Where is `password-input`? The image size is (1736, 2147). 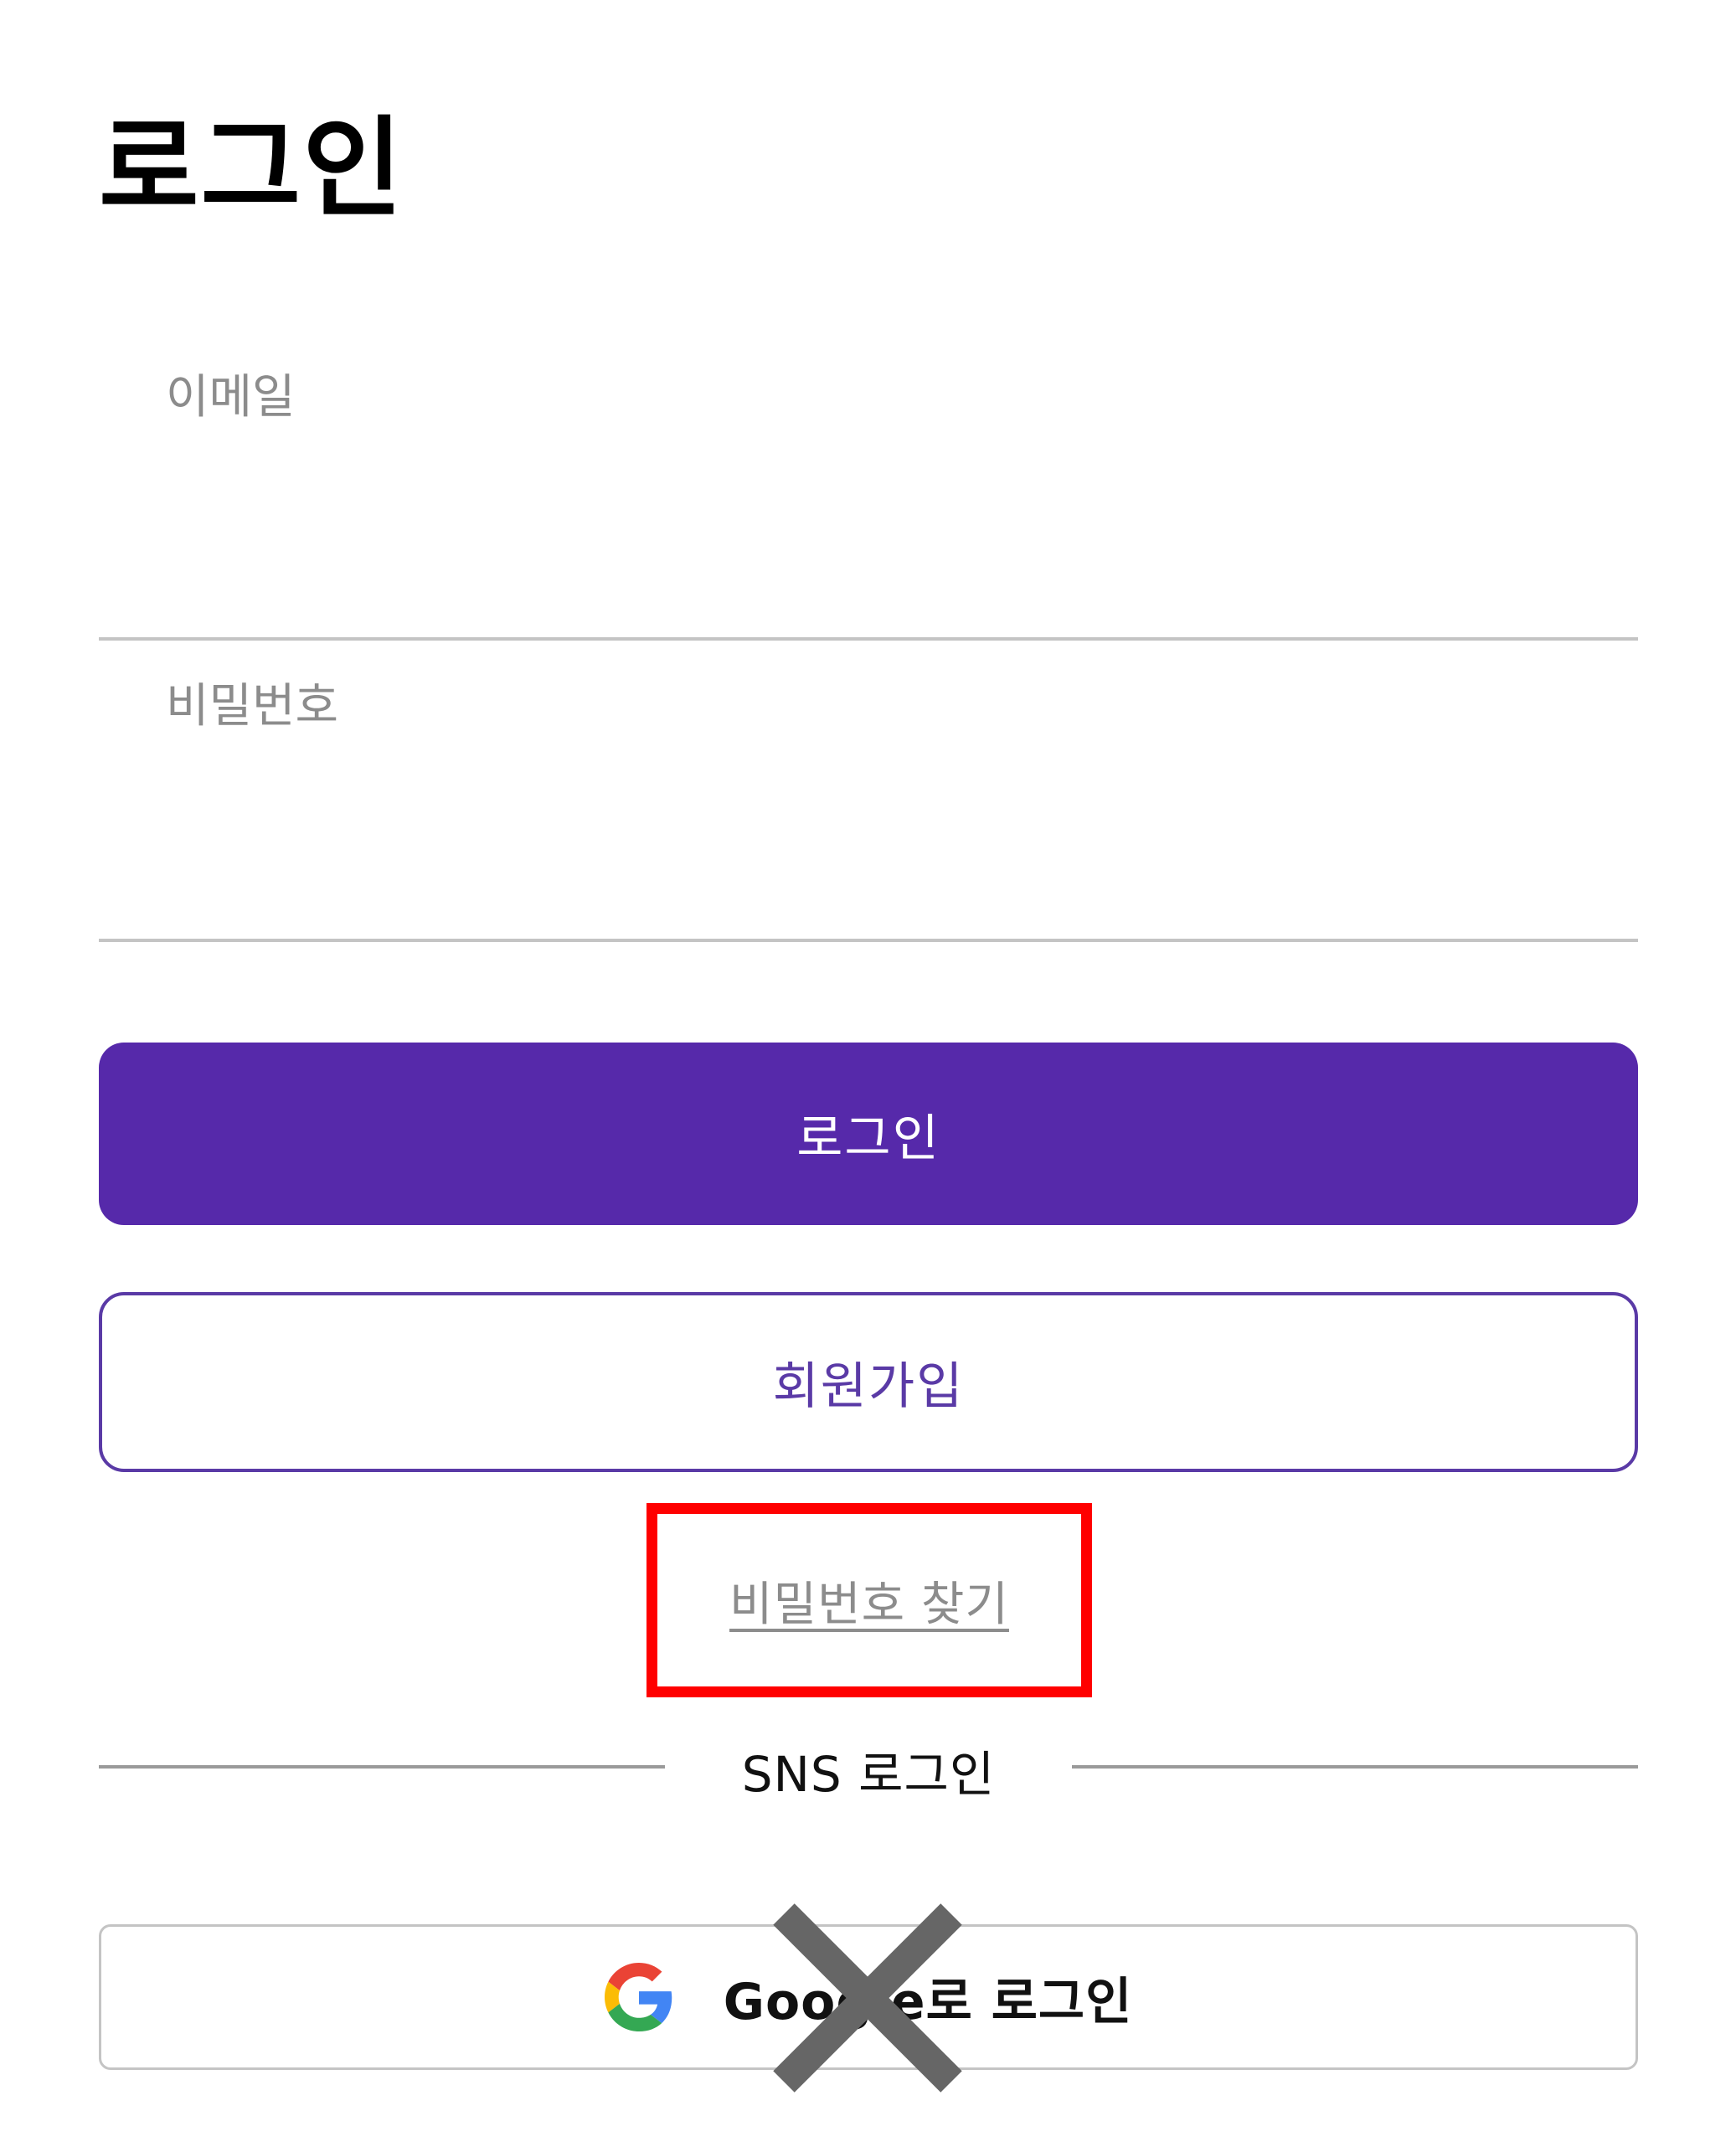
password-input is located at coordinates (869, 790).